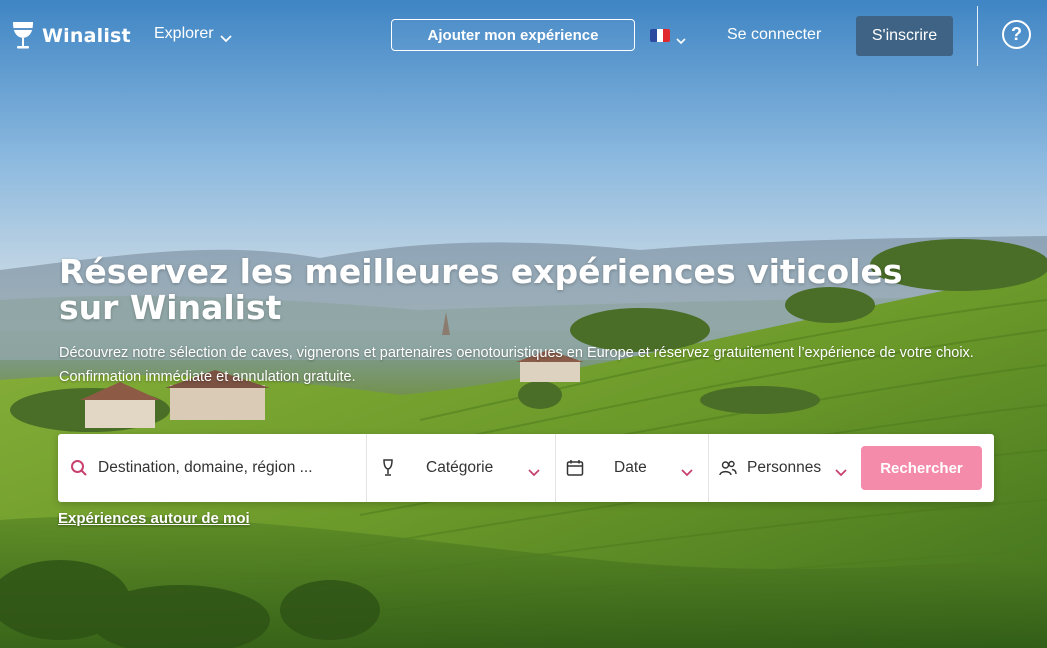 This screenshot has height=648, width=1047. What do you see at coordinates (86, 36) in the screenshot?
I see `logo-text: Winalist` at bounding box center [86, 36].